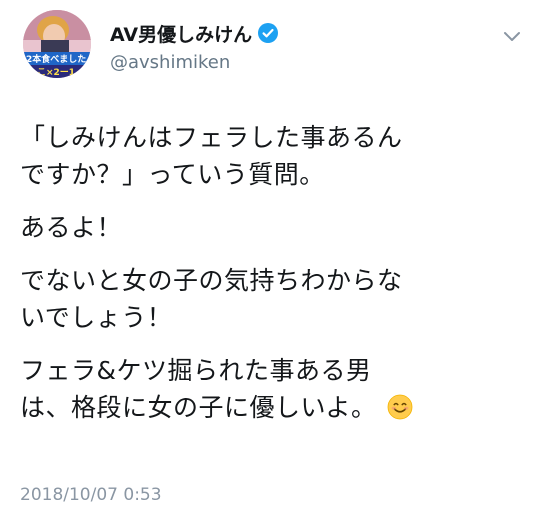  Describe the element at coordinates (211, 280) in the screenshot. I see `tweet-line: でないと女の子の気持ちわからな` at that location.